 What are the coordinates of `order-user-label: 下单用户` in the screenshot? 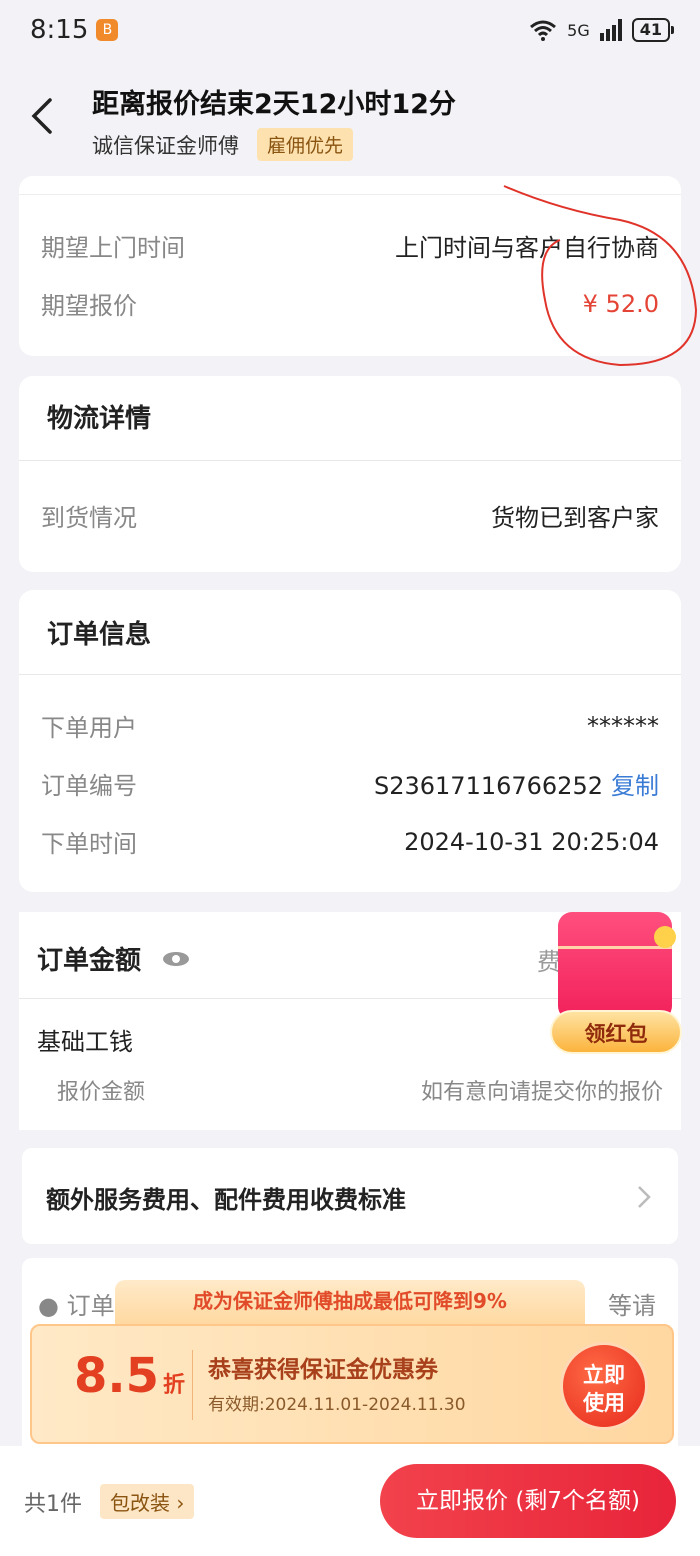 It's located at (89, 728).